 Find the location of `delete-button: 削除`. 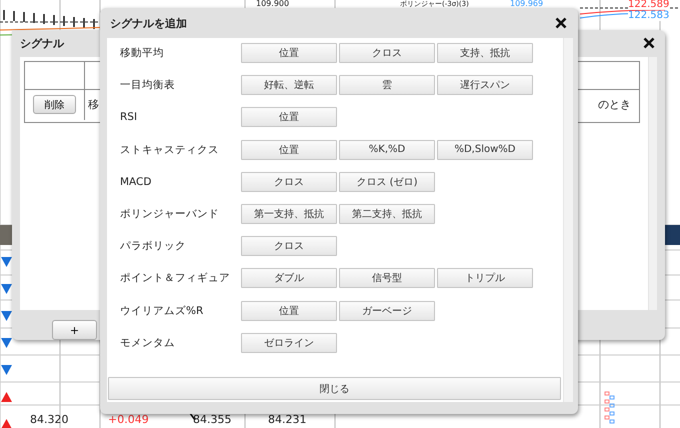

delete-button: 削除 is located at coordinates (54, 104).